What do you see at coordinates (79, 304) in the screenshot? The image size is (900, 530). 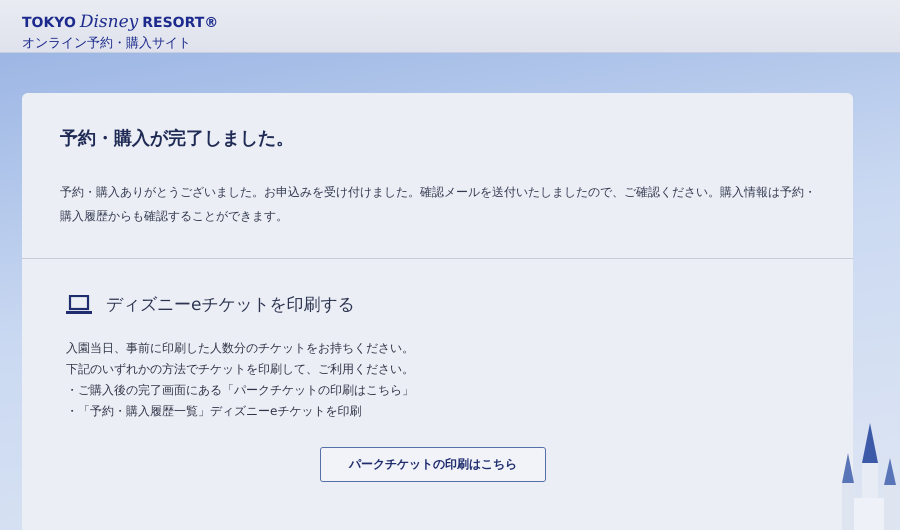 I see `laptop-icon` at bounding box center [79, 304].